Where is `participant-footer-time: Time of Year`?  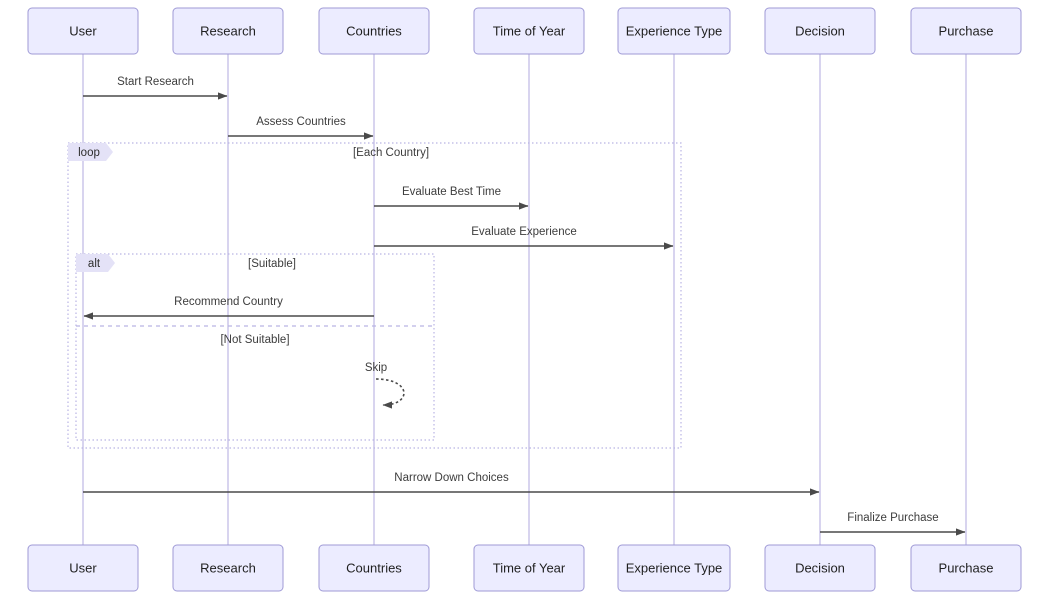 participant-footer-time: Time of Year is located at coordinates (529, 568).